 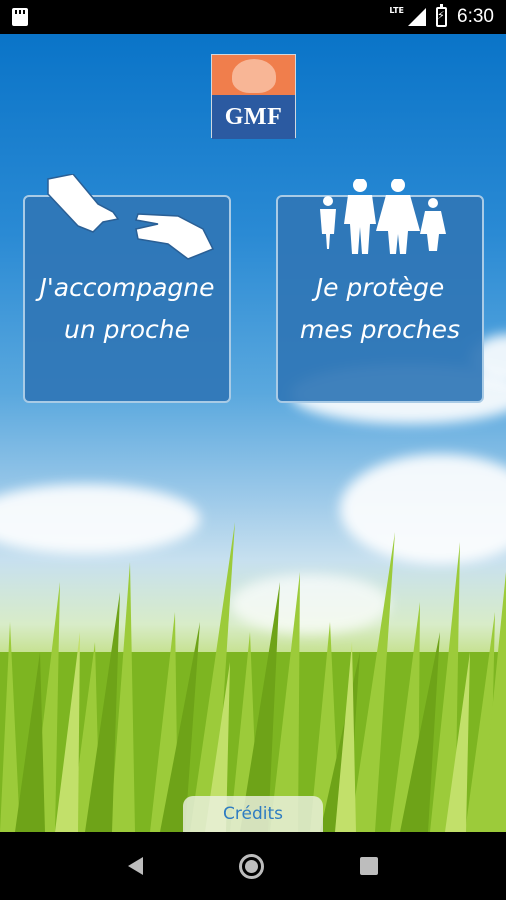 I want to click on home-icon, so click(x=251, y=866).